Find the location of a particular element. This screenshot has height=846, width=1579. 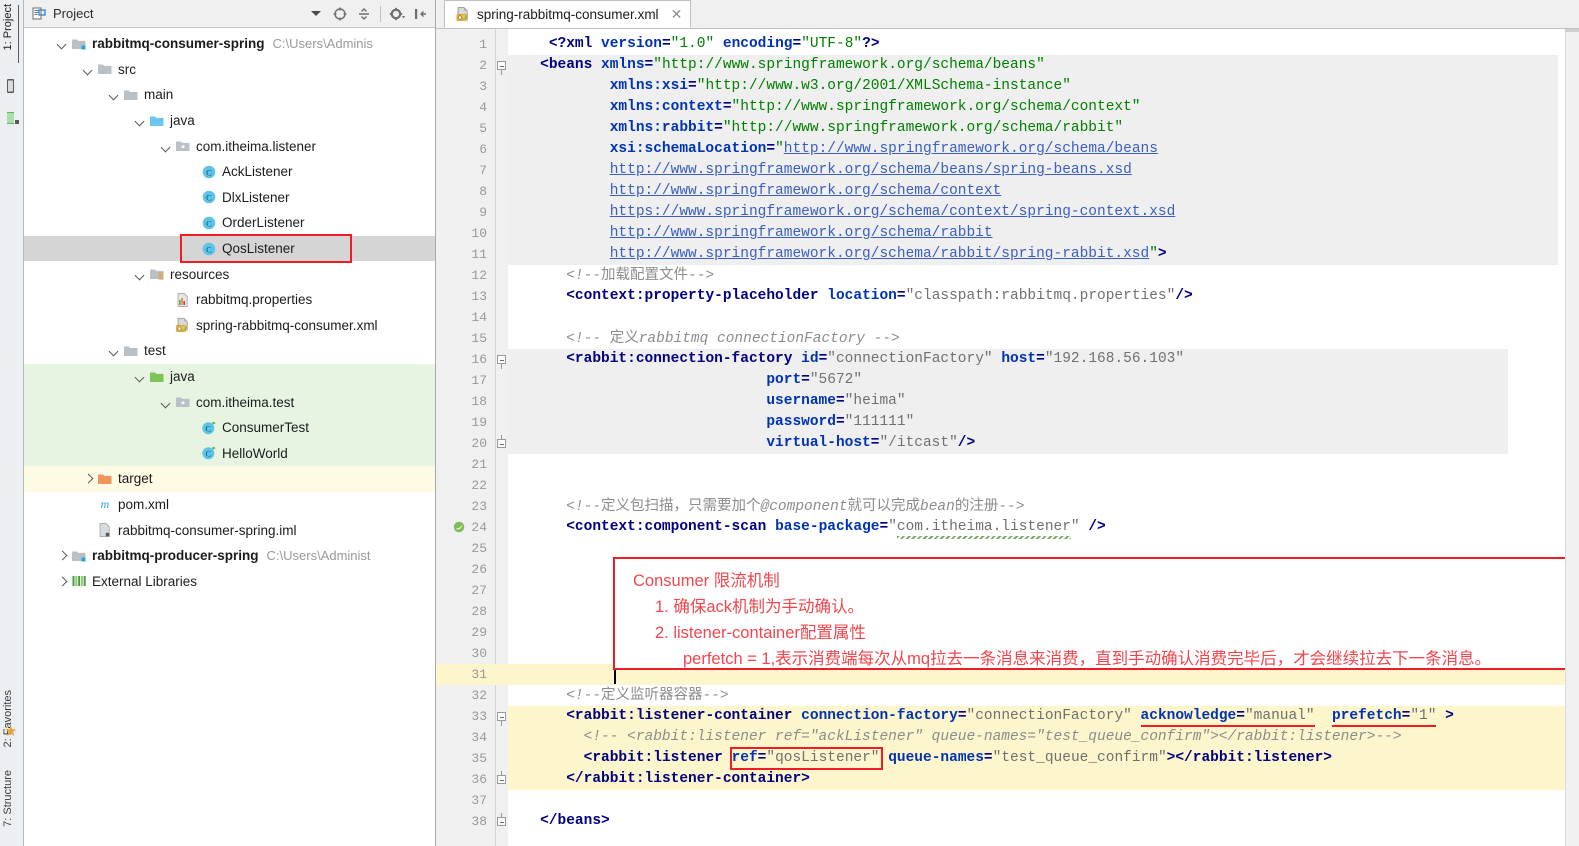

code-token: "192.168.56.103" is located at coordinates (1114, 359).